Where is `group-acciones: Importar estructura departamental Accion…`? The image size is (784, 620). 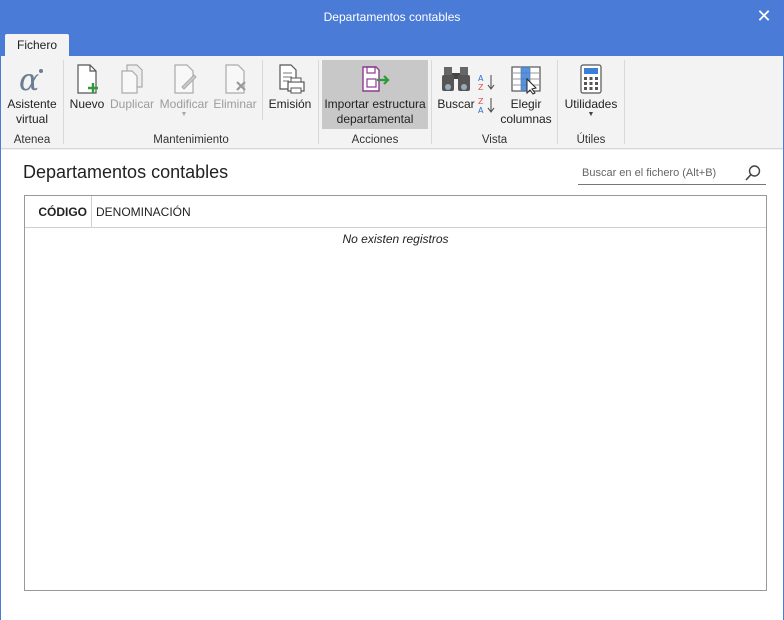 group-acciones: Importar estructura departamental Accion… is located at coordinates (375, 102).